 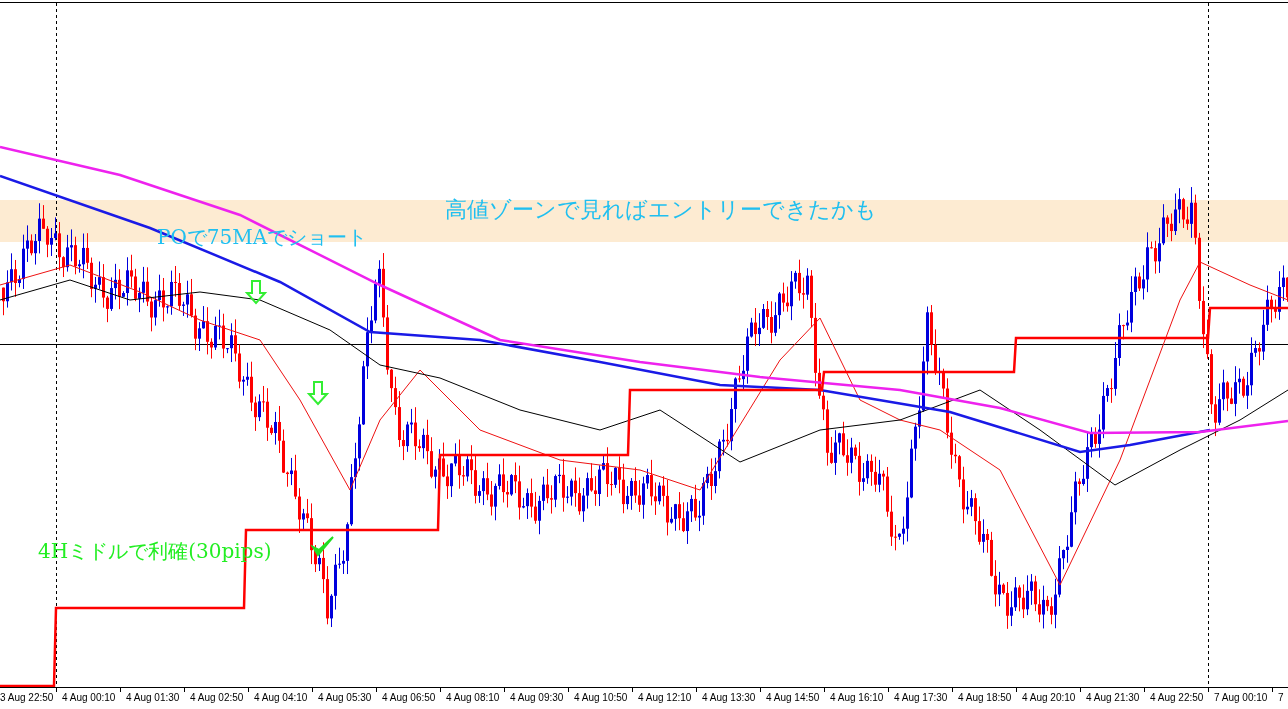 I want to click on time-axis-label: 7, so click(x=1281, y=697).